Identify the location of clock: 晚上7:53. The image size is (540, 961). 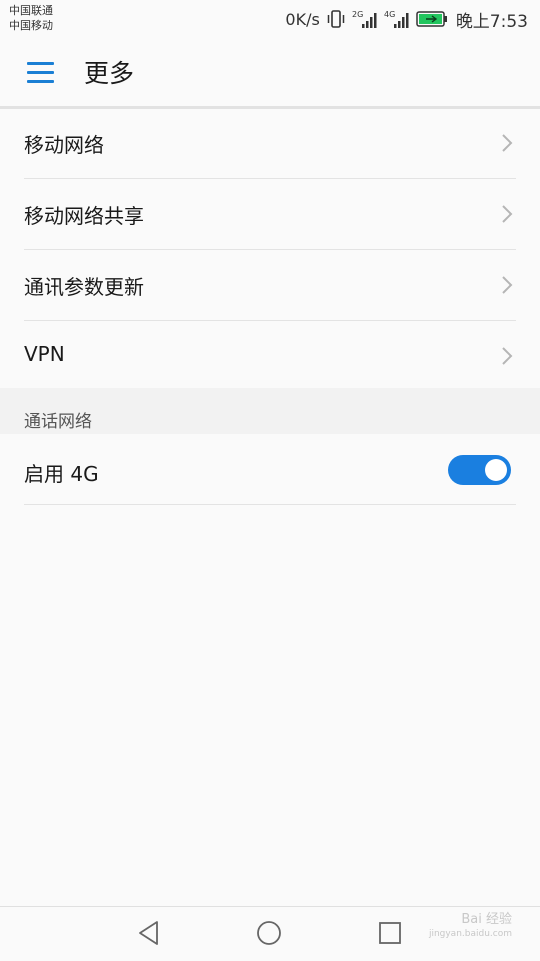
(491, 21).